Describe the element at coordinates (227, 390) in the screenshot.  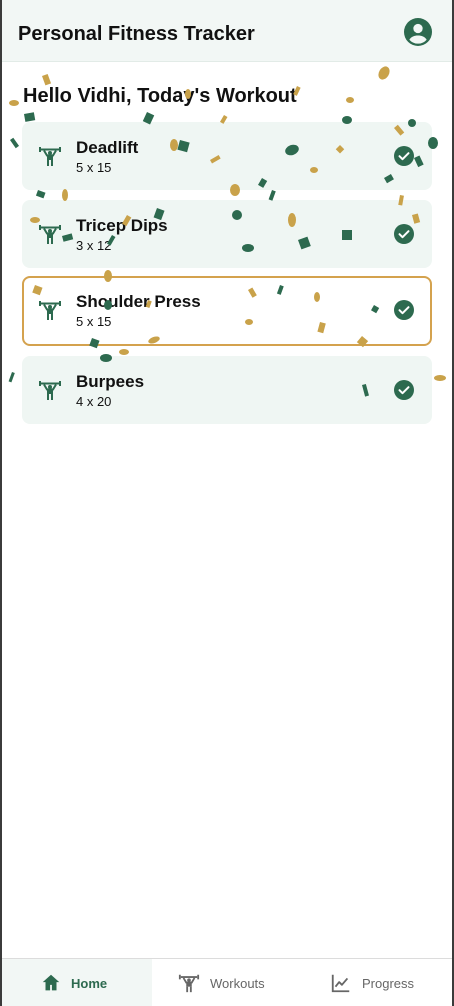
I see `workout-card-burpees: Burpees 4 x 20` at that location.